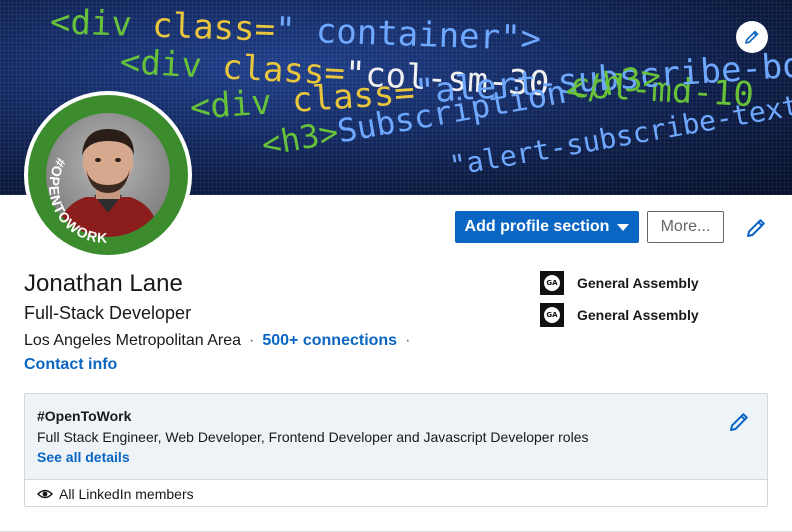  I want to click on edit-banner-button, so click(752, 37).